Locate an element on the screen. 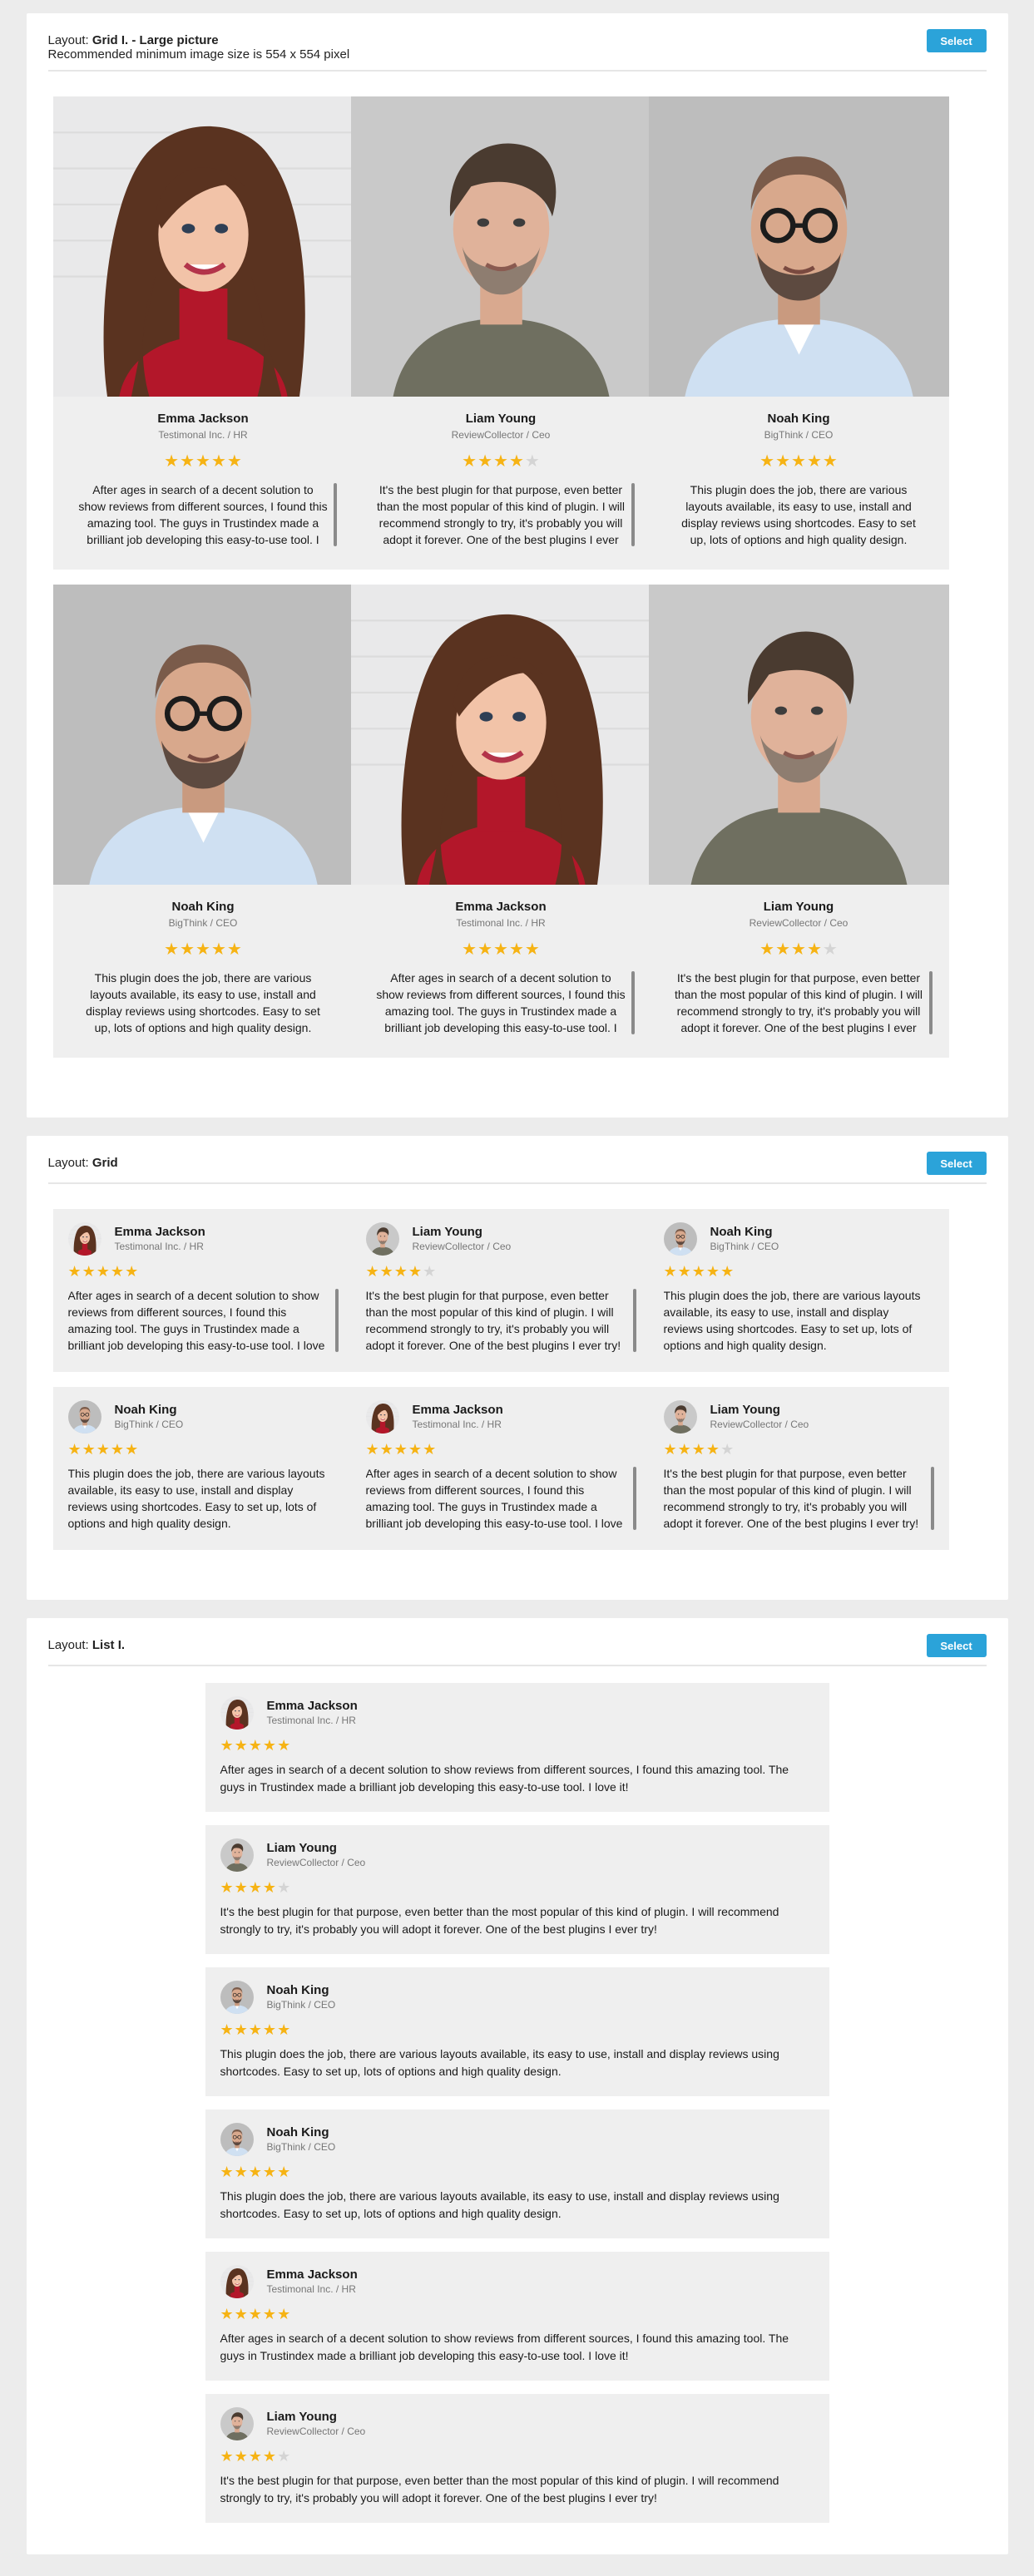 The height and width of the screenshot is (2576, 1034). star-empty-icon: ★ is located at coordinates (284, 1887).